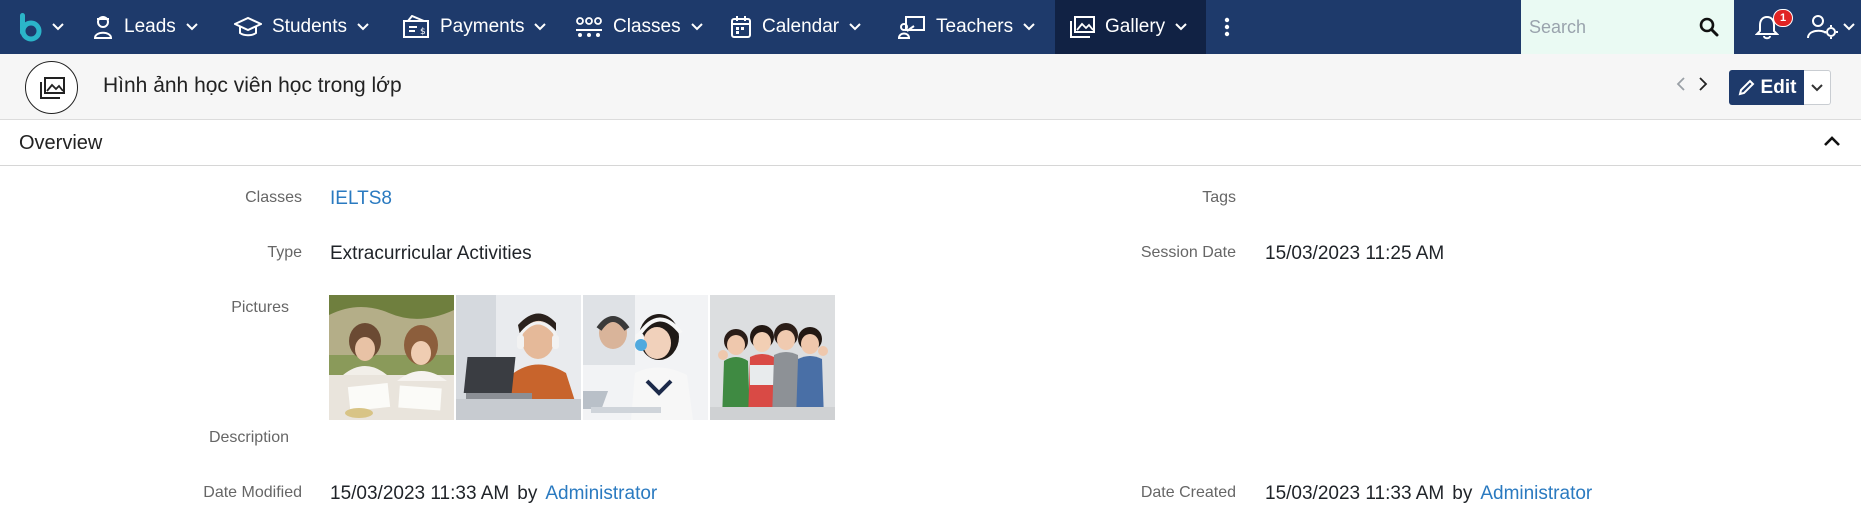 This screenshot has height=513, width=1861. Describe the element at coordinates (1135, 26) in the screenshot. I see `nav-item-label: Gallery` at that location.